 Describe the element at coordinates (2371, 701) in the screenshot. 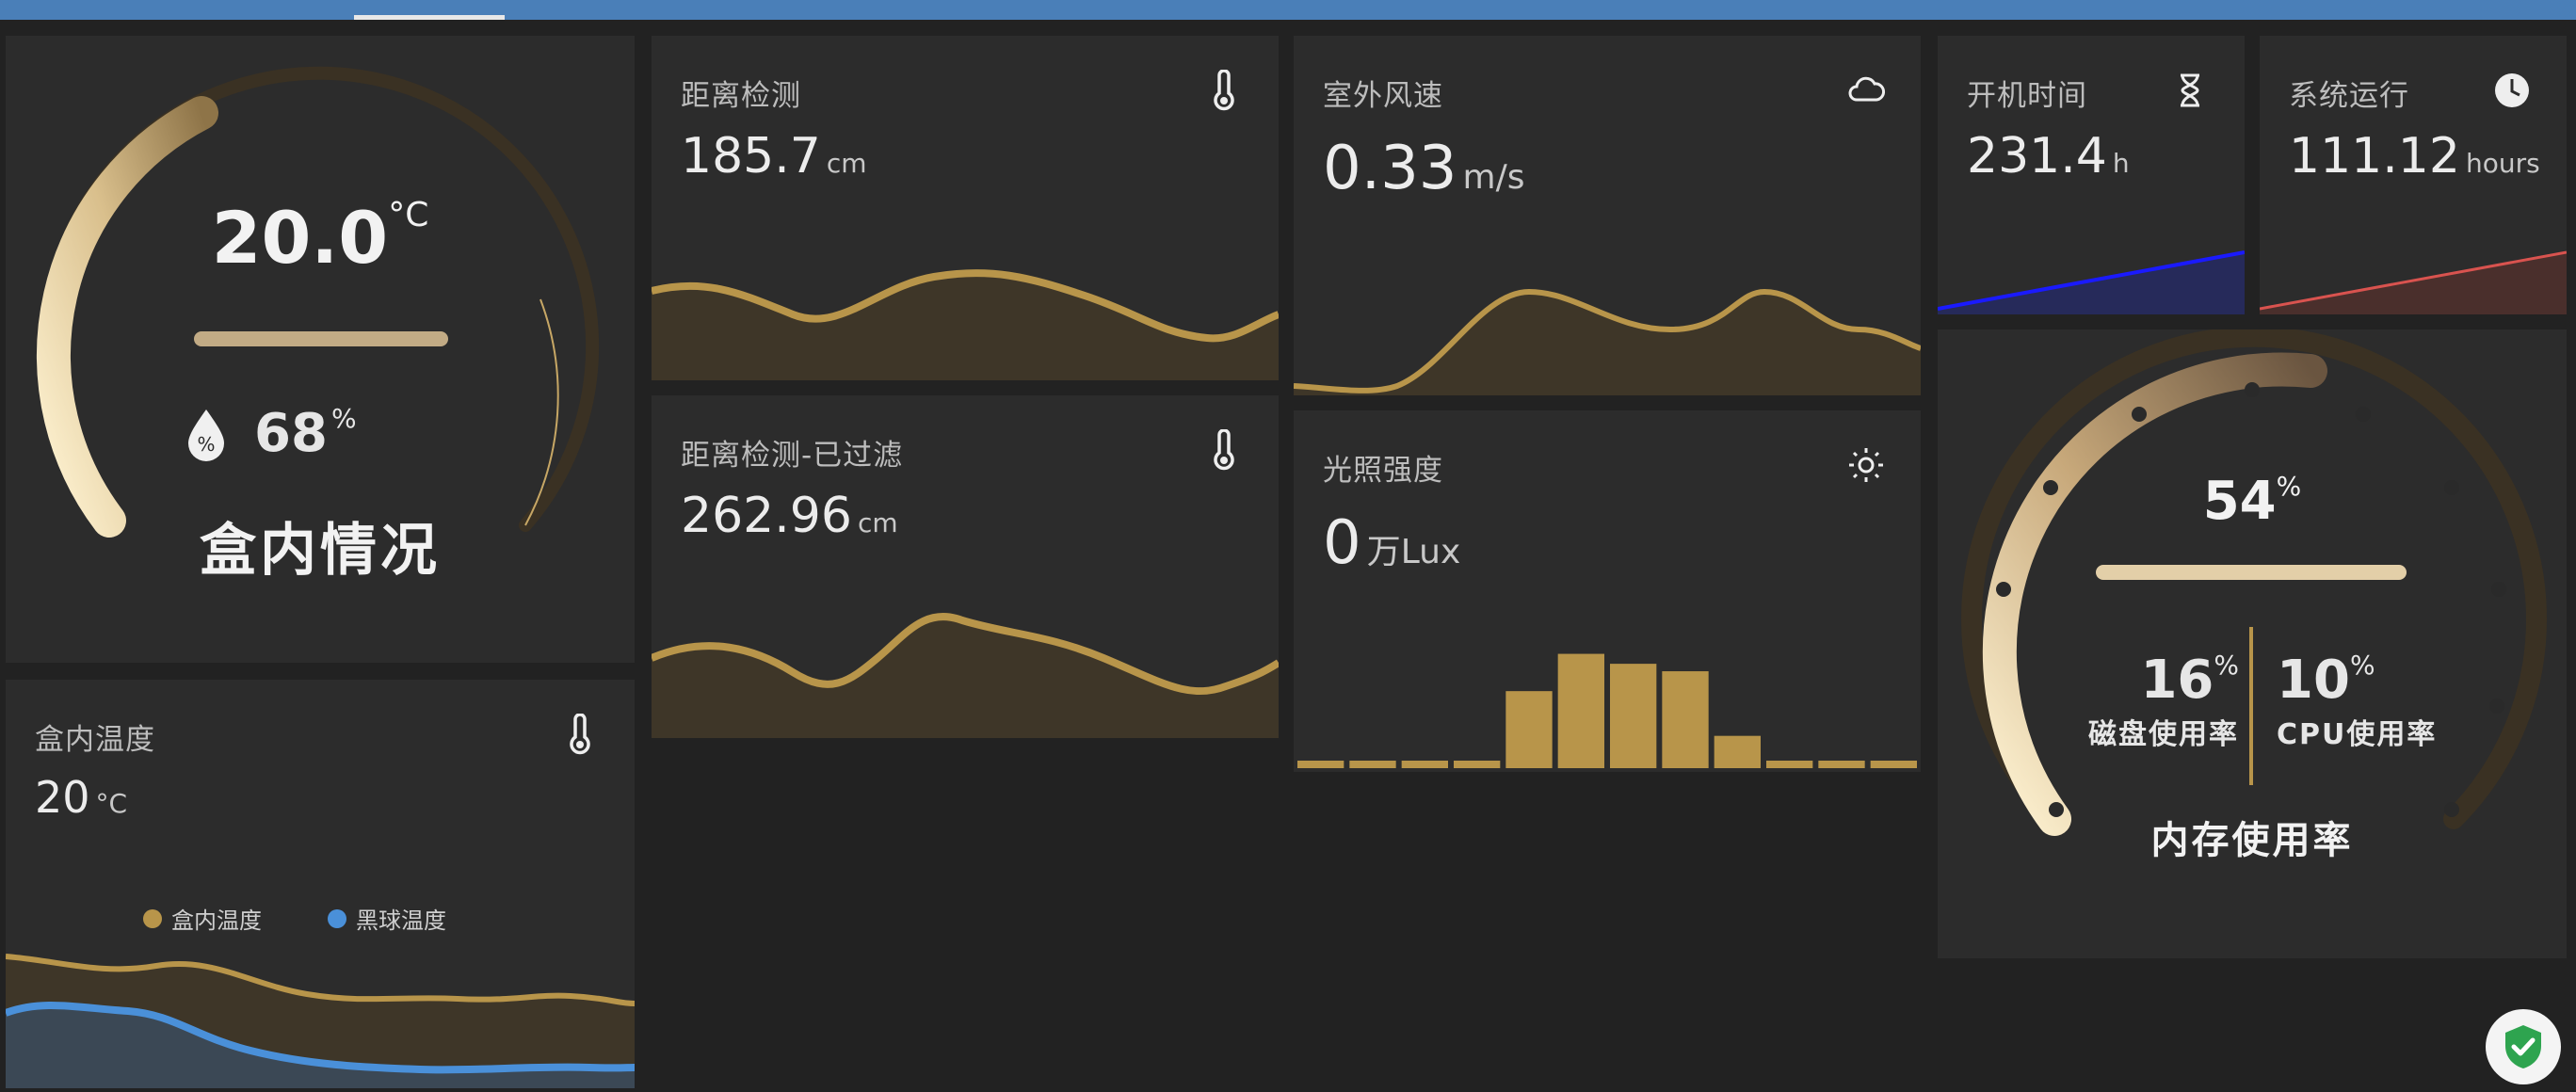

I see `cpu-readout: 10% CPU使用率` at that location.